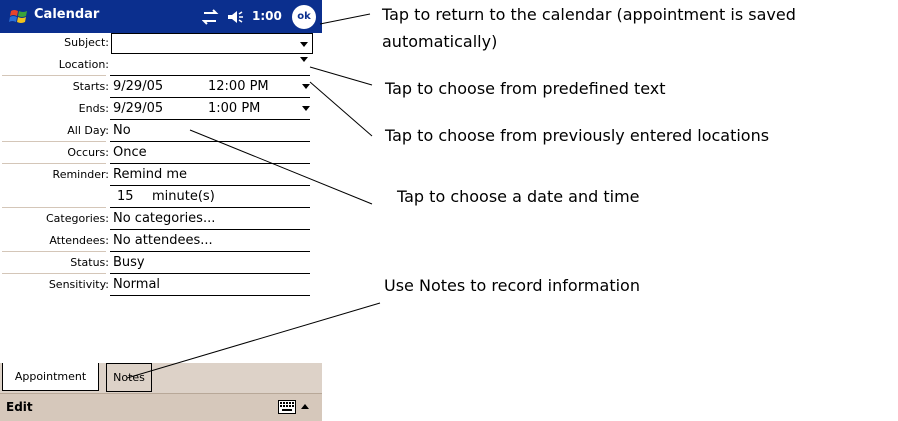 This screenshot has width=898, height=421. What do you see at coordinates (183, 196) in the screenshot?
I see `reminder-unit: minute(s)` at bounding box center [183, 196].